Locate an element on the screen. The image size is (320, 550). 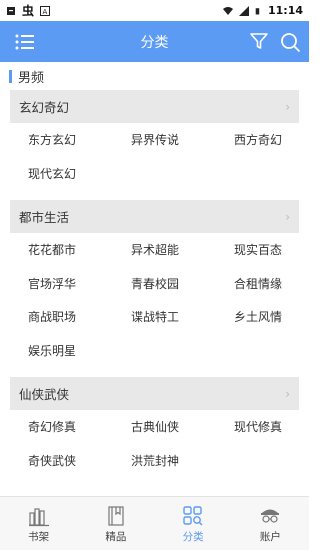
category-item: 花花都市 is located at coordinates (61, 250).